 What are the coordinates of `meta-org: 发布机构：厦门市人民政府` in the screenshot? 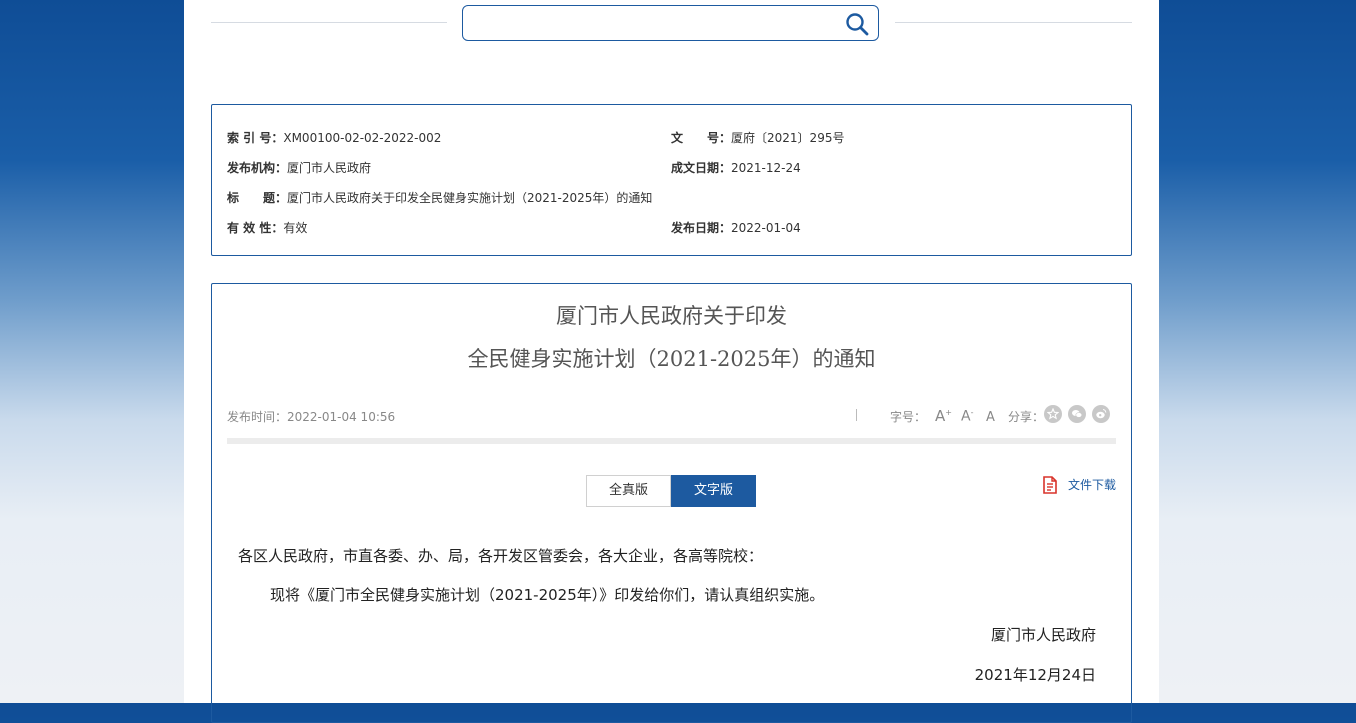 It's located at (299, 167).